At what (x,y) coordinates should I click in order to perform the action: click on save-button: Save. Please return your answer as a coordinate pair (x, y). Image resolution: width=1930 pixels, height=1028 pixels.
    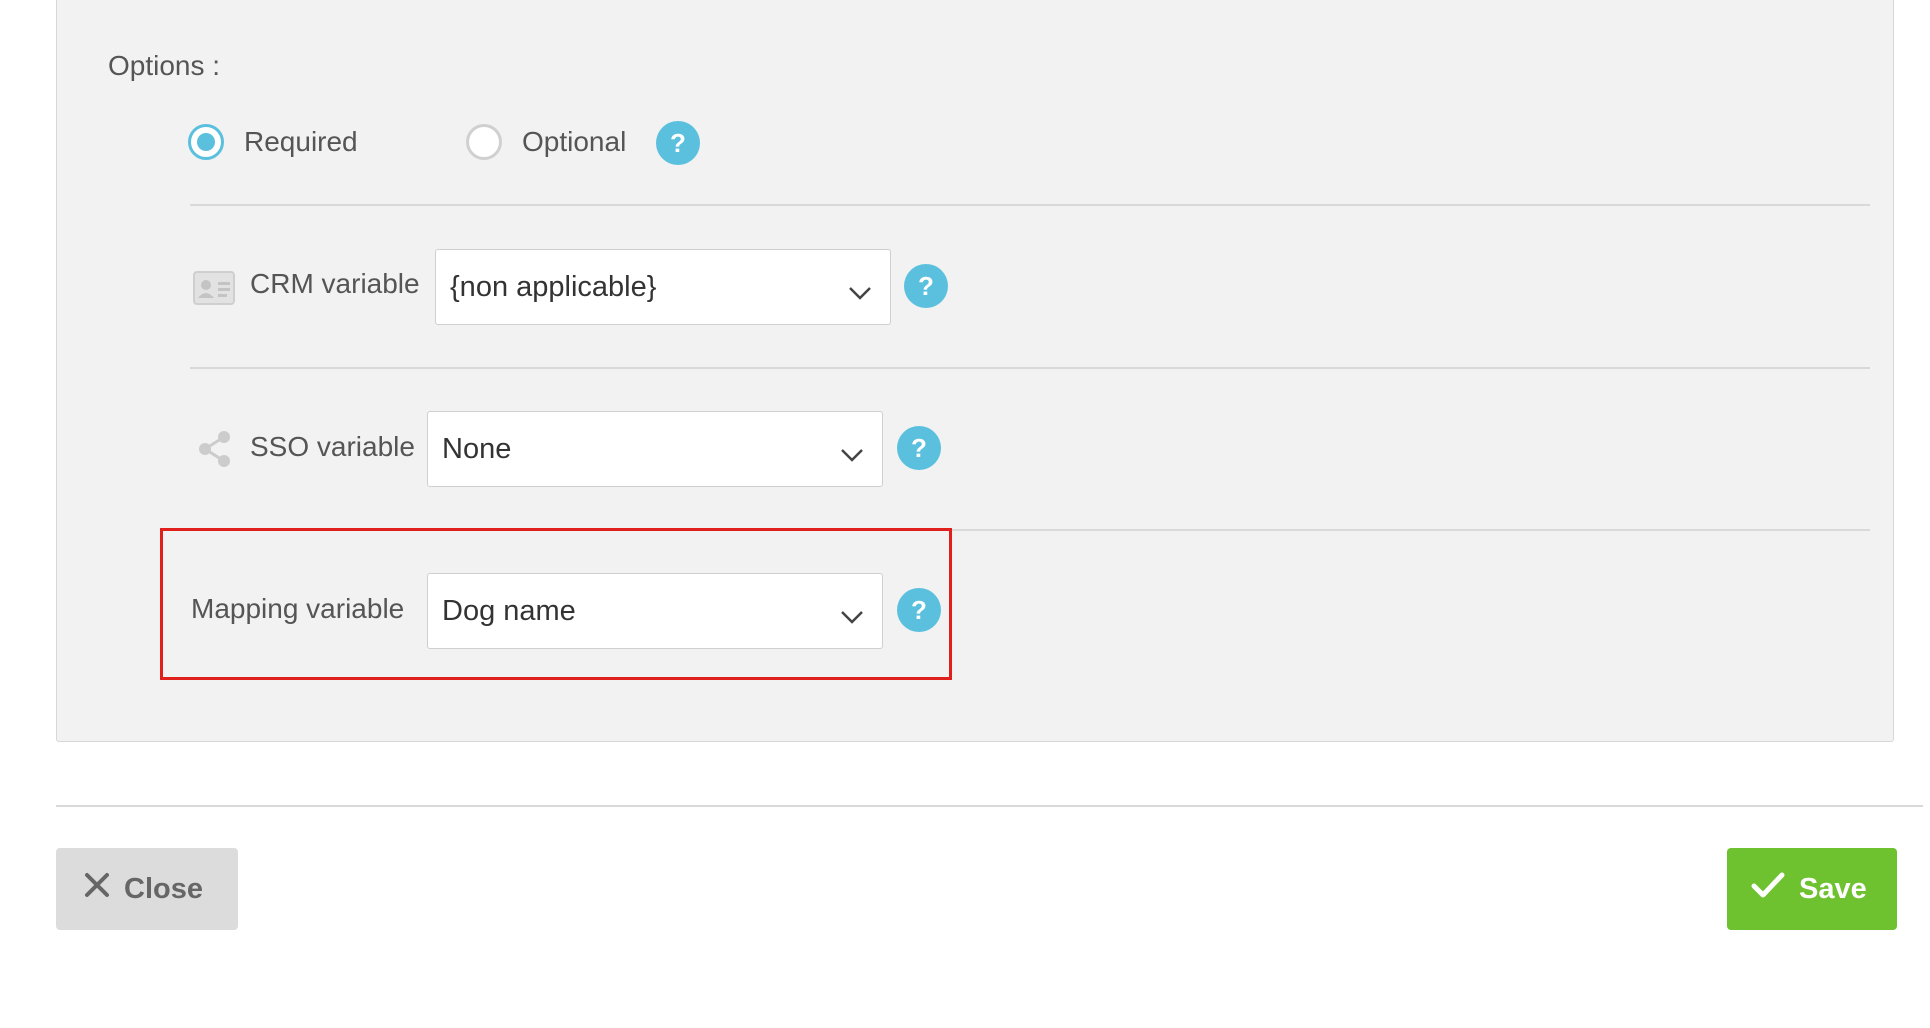
    Looking at the image, I should click on (1812, 889).